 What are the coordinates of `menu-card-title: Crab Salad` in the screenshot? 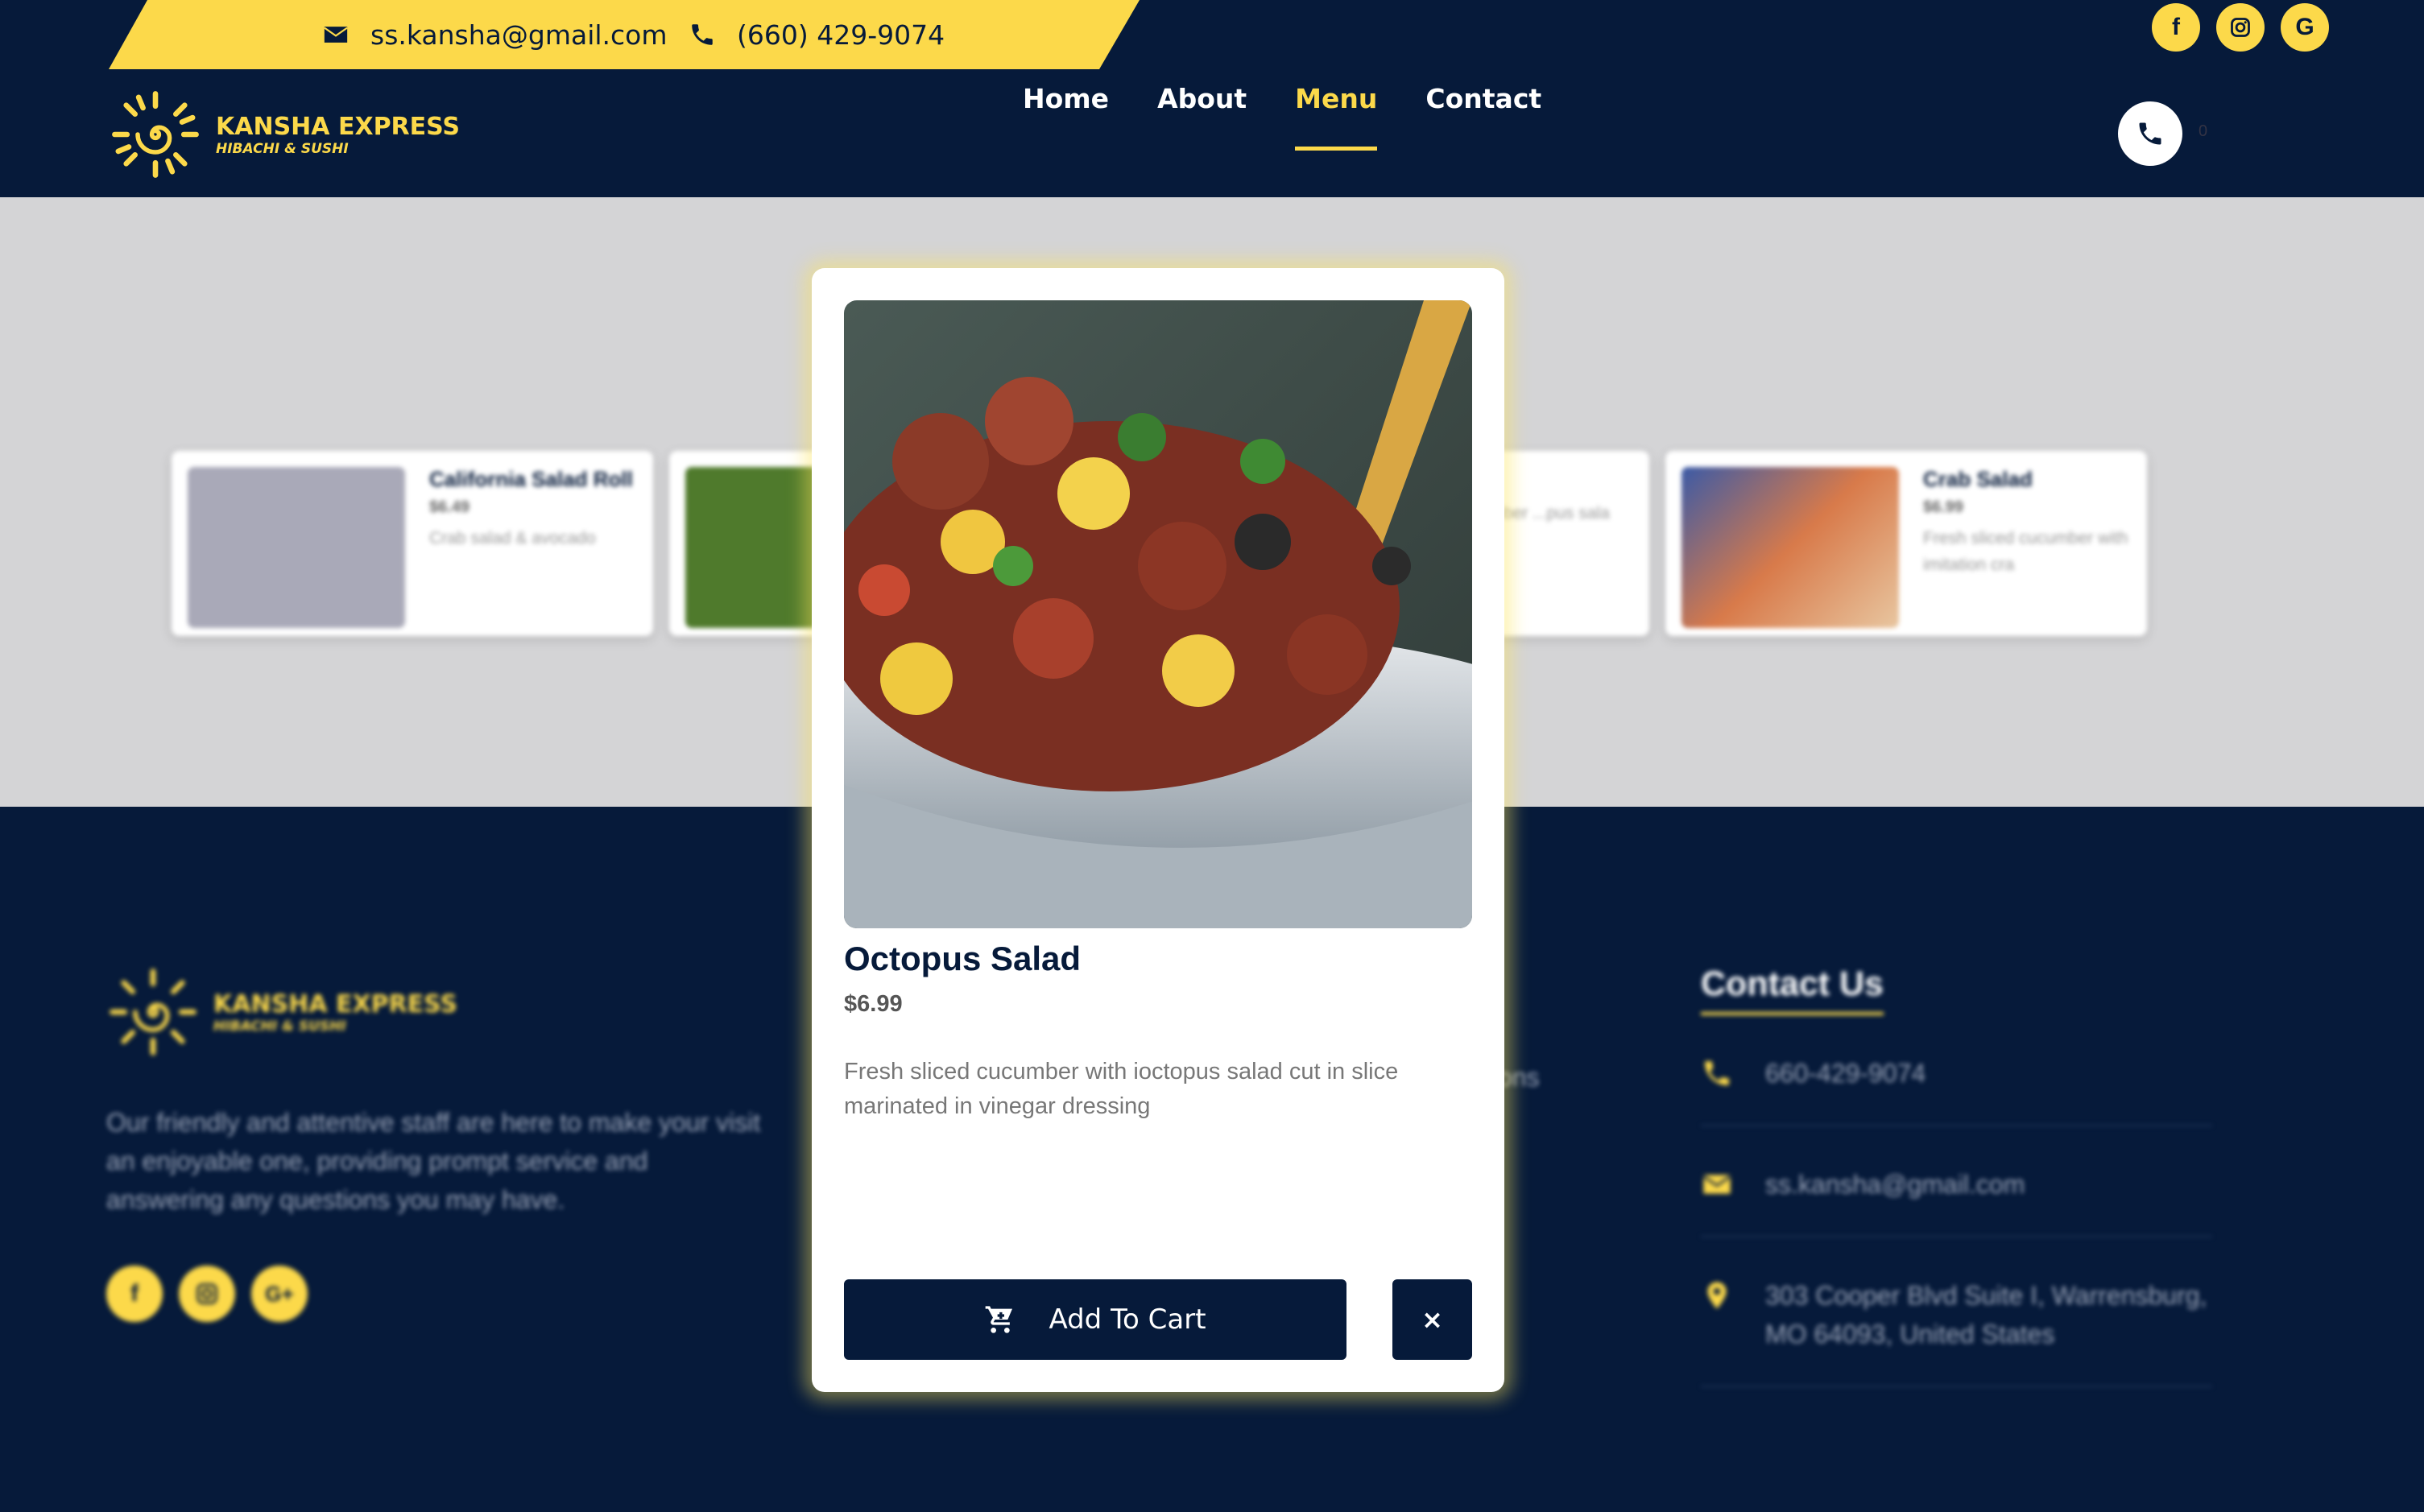 It's located at (1978, 479).